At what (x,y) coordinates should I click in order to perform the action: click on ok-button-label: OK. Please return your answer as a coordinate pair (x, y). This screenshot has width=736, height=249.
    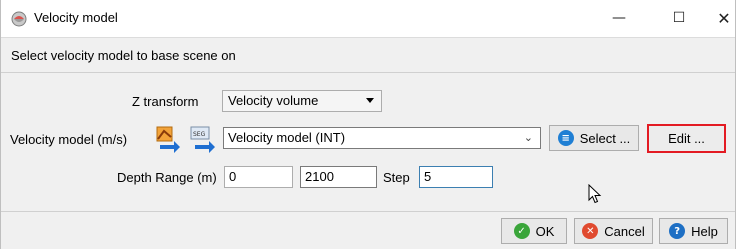
    Looking at the image, I should click on (545, 231).